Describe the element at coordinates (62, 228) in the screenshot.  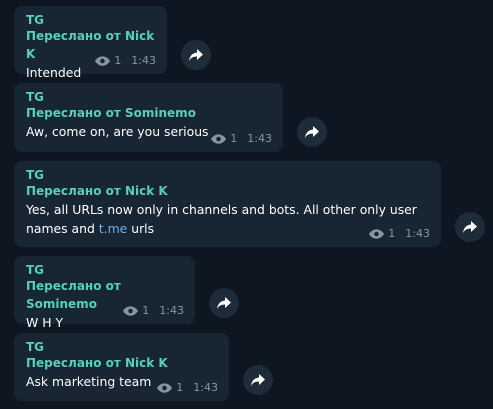
I see `message-text-line: names and` at that location.